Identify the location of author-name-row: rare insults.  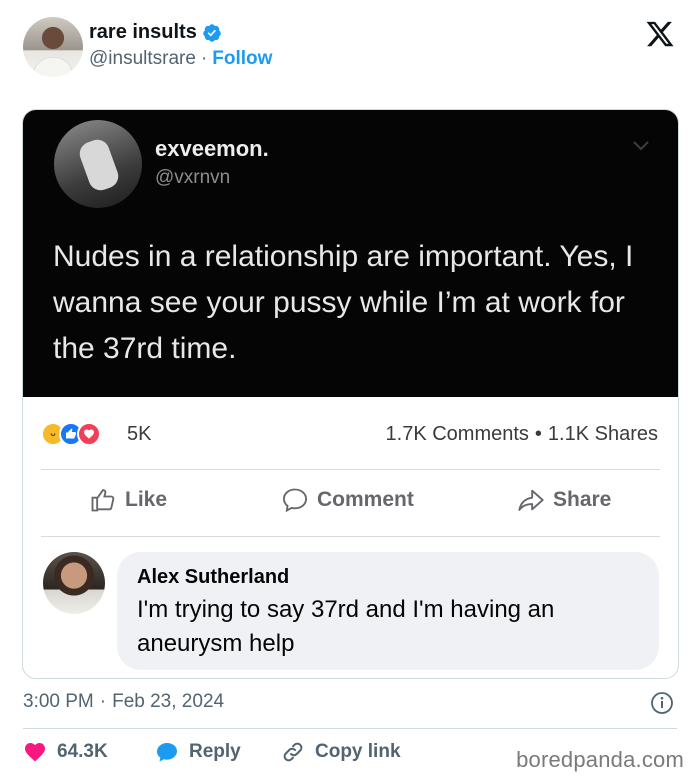
(155, 32).